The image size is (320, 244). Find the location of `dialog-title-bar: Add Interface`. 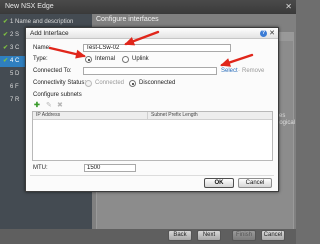

dialog-title-bar: Add Interface is located at coordinates (152, 33).